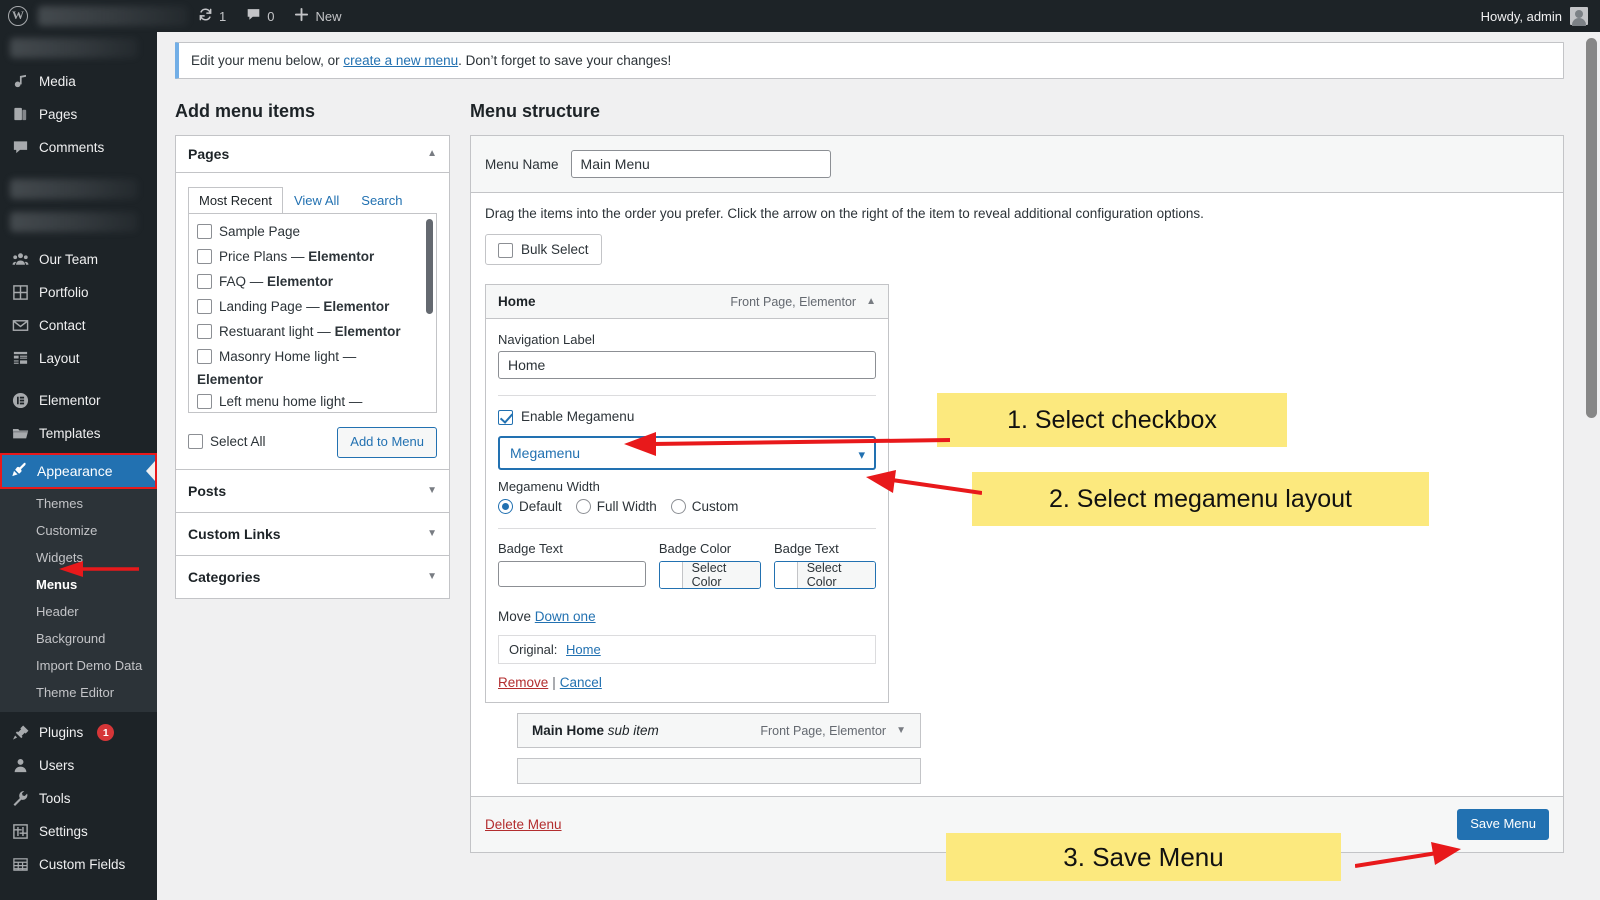  I want to click on pages-panel-header: Pages ▲, so click(312, 154).